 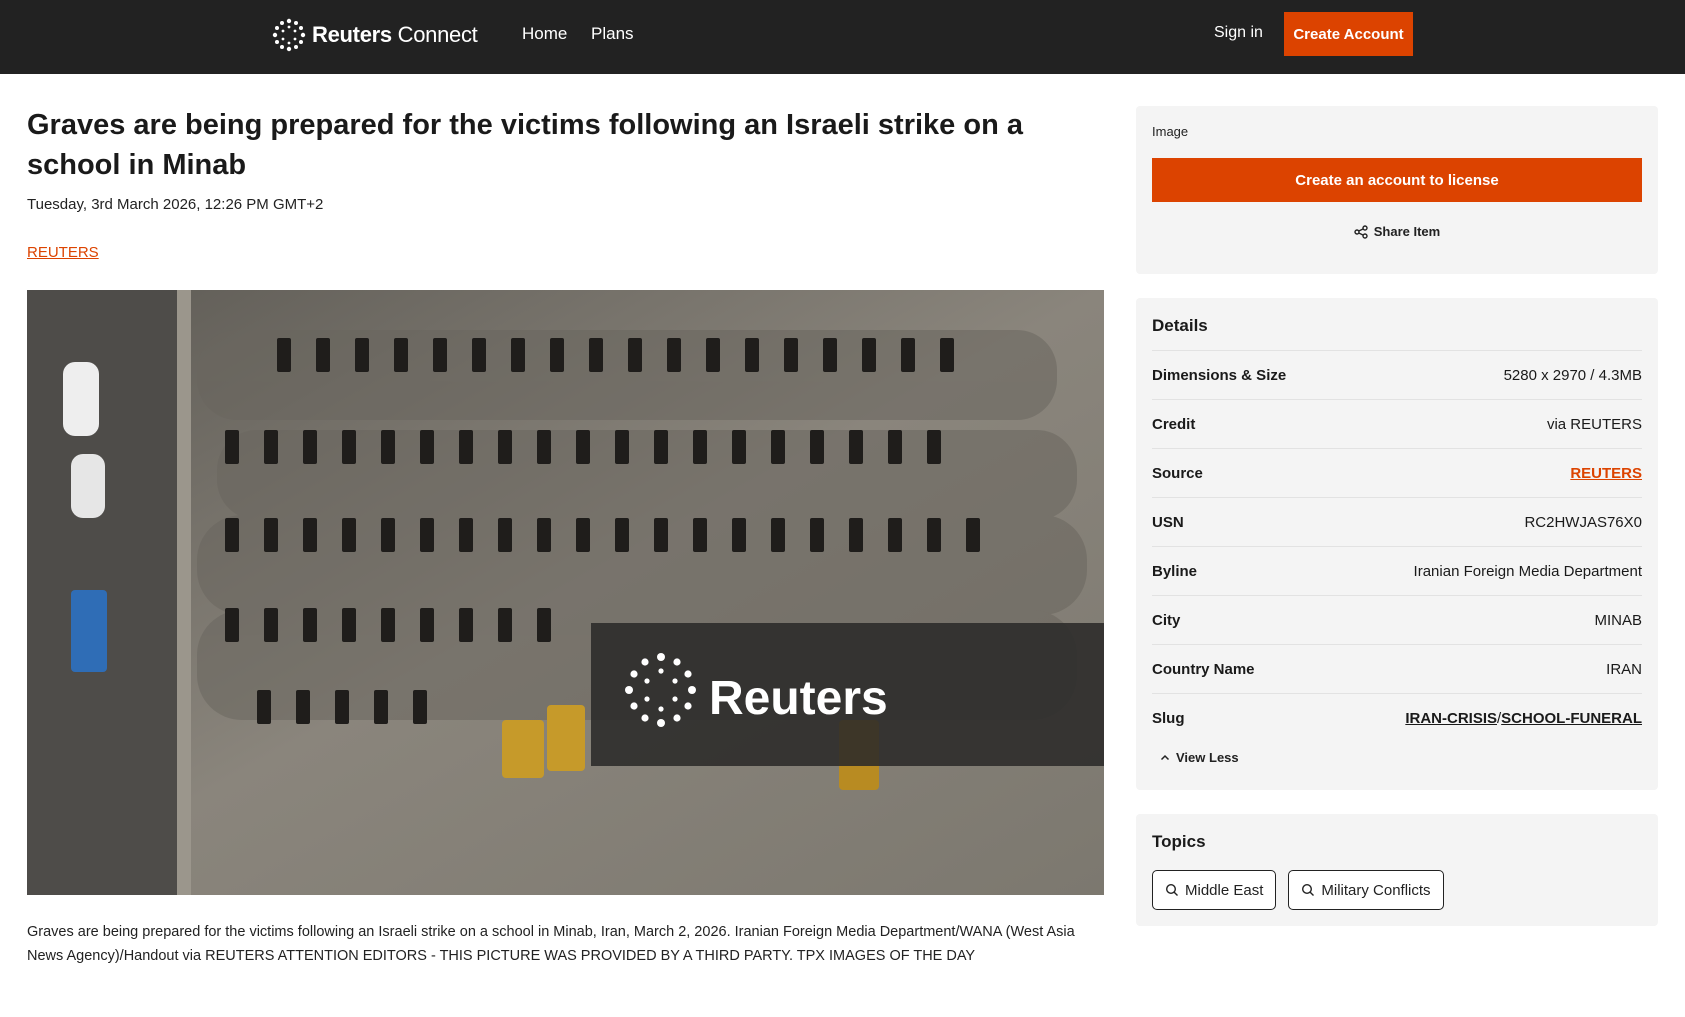 I want to click on detail-value: via REUTERS, so click(x=1594, y=424).